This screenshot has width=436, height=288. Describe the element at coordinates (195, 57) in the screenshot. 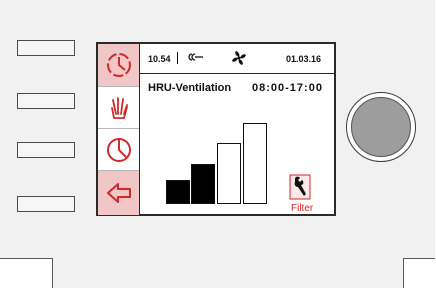

I see `connection-icon` at that location.